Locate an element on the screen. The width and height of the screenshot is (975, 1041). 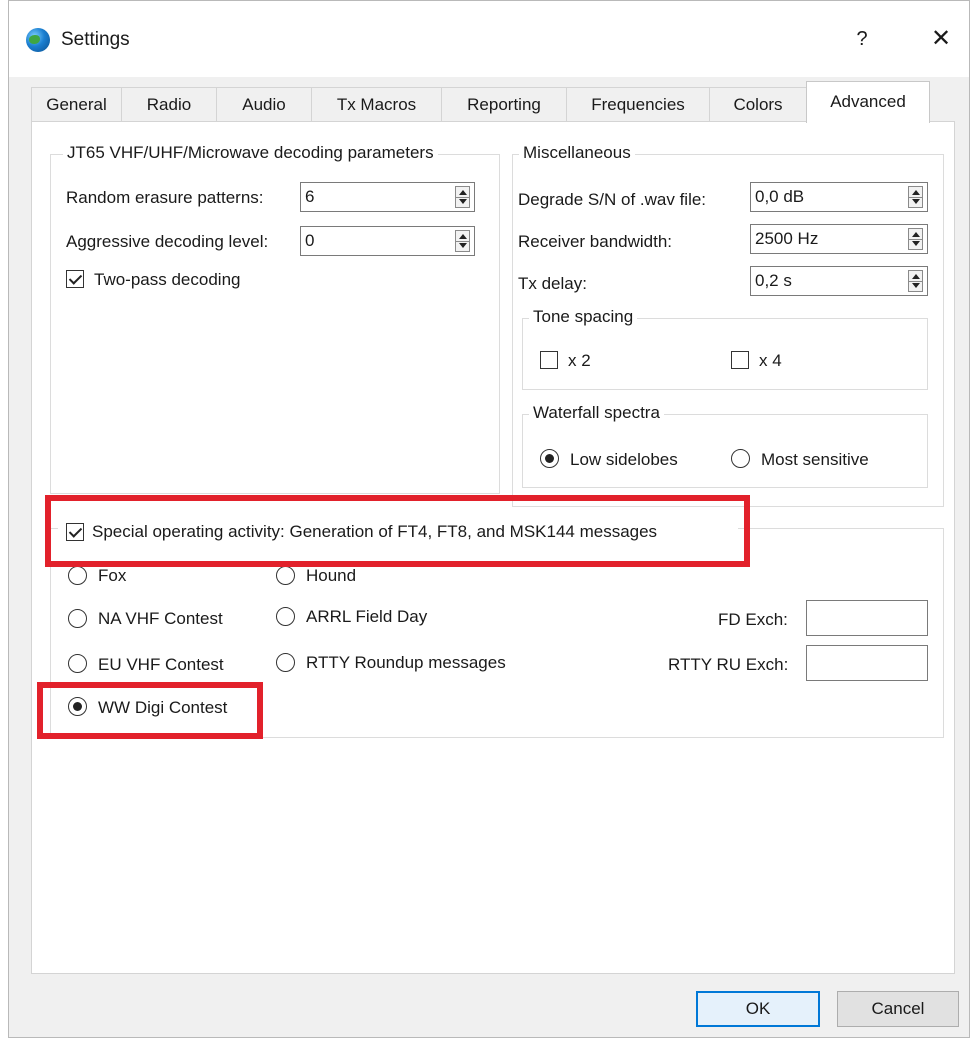
tab-advanced: Advanced is located at coordinates (868, 102).